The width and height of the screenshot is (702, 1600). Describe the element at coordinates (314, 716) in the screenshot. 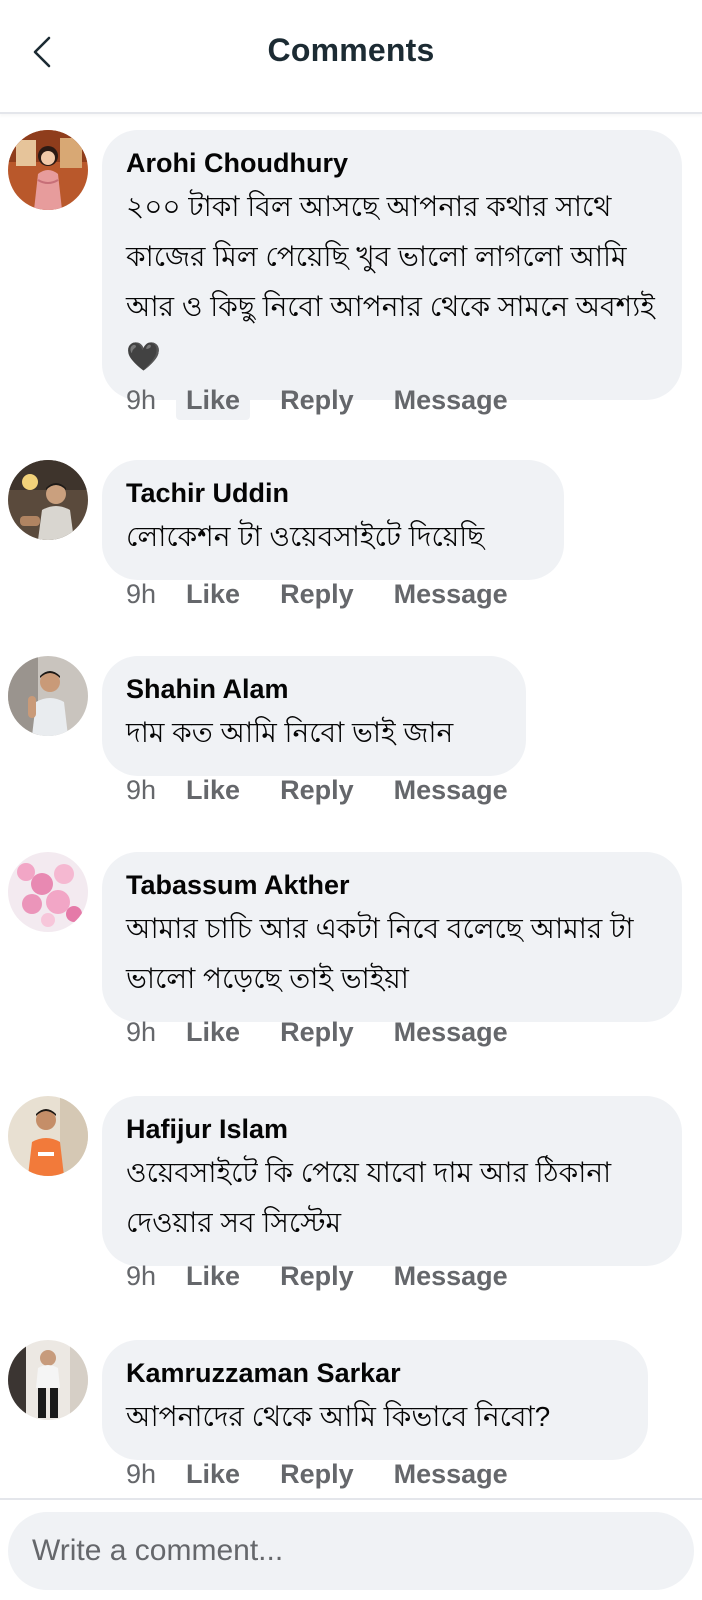

I see `comment-bubble: Shahin Alam দাম কত আমি নিবো ভাই জান` at that location.